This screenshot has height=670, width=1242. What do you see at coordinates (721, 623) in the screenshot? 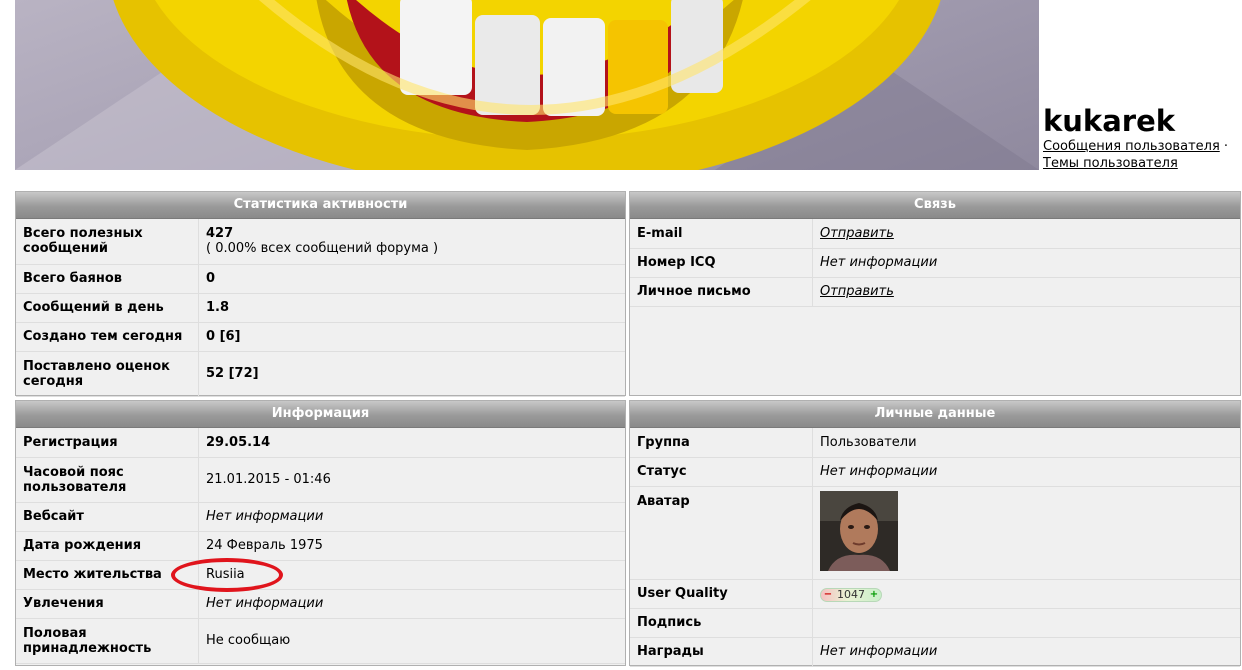
I see `personal-label: Подпись` at bounding box center [721, 623].